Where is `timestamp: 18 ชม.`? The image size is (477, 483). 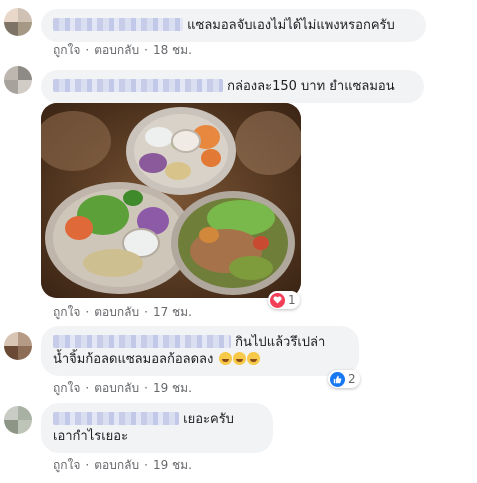 timestamp: 18 ชม. is located at coordinates (172, 50).